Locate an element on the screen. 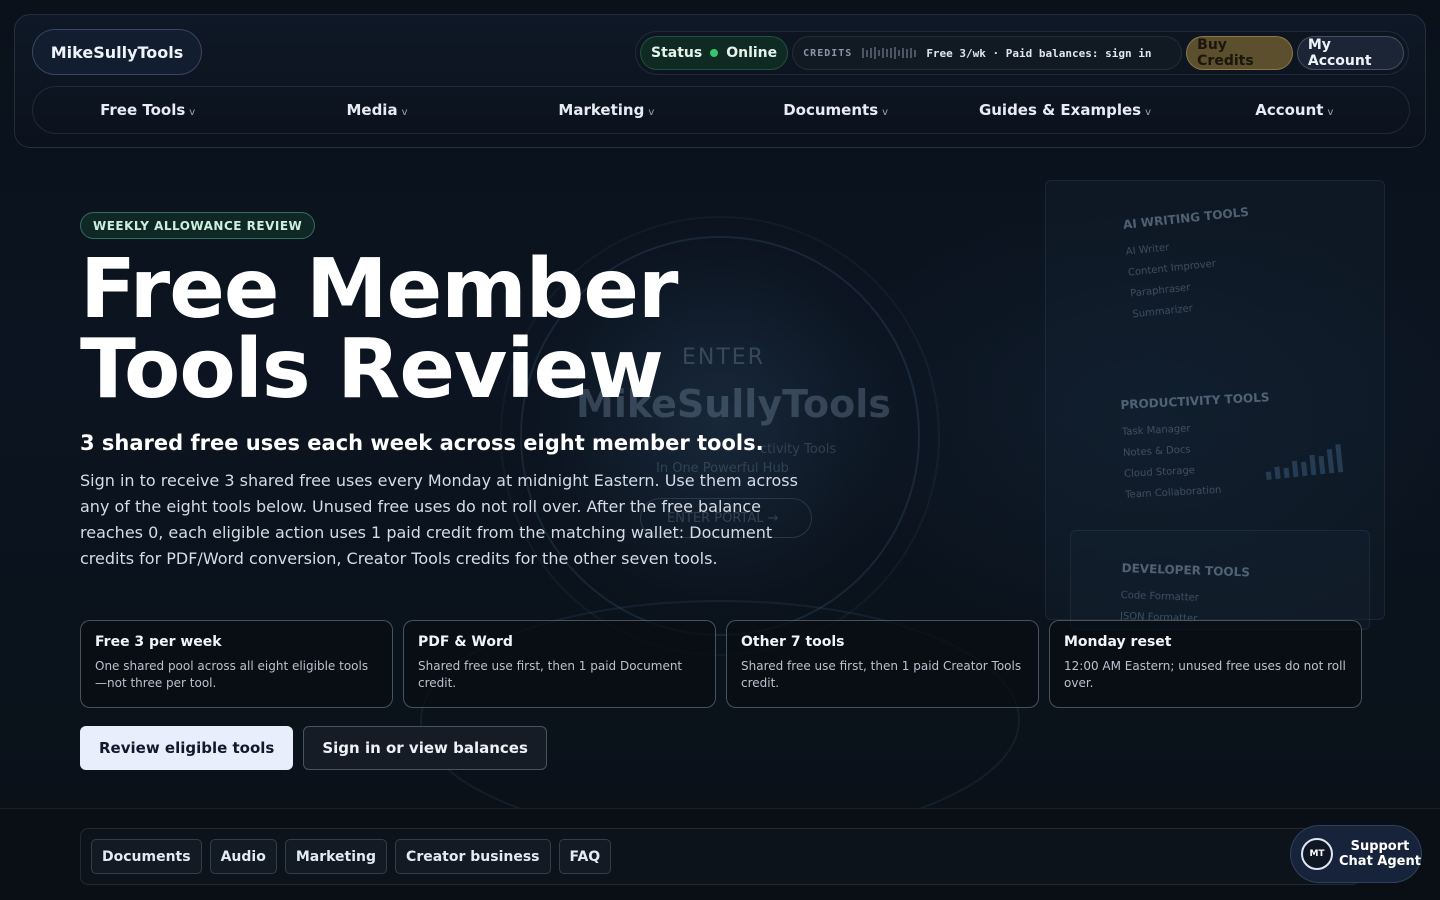 The width and height of the screenshot is (1440, 900). nav-account: Account v is located at coordinates (1294, 110).